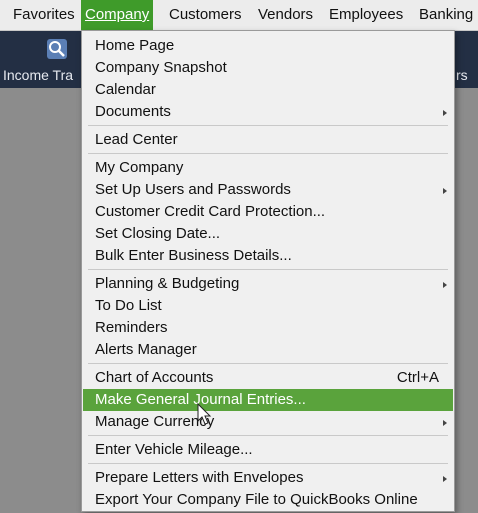  Describe the element at coordinates (38, 75) in the screenshot. I see `income-tracker-label: Income Tra` at that location.